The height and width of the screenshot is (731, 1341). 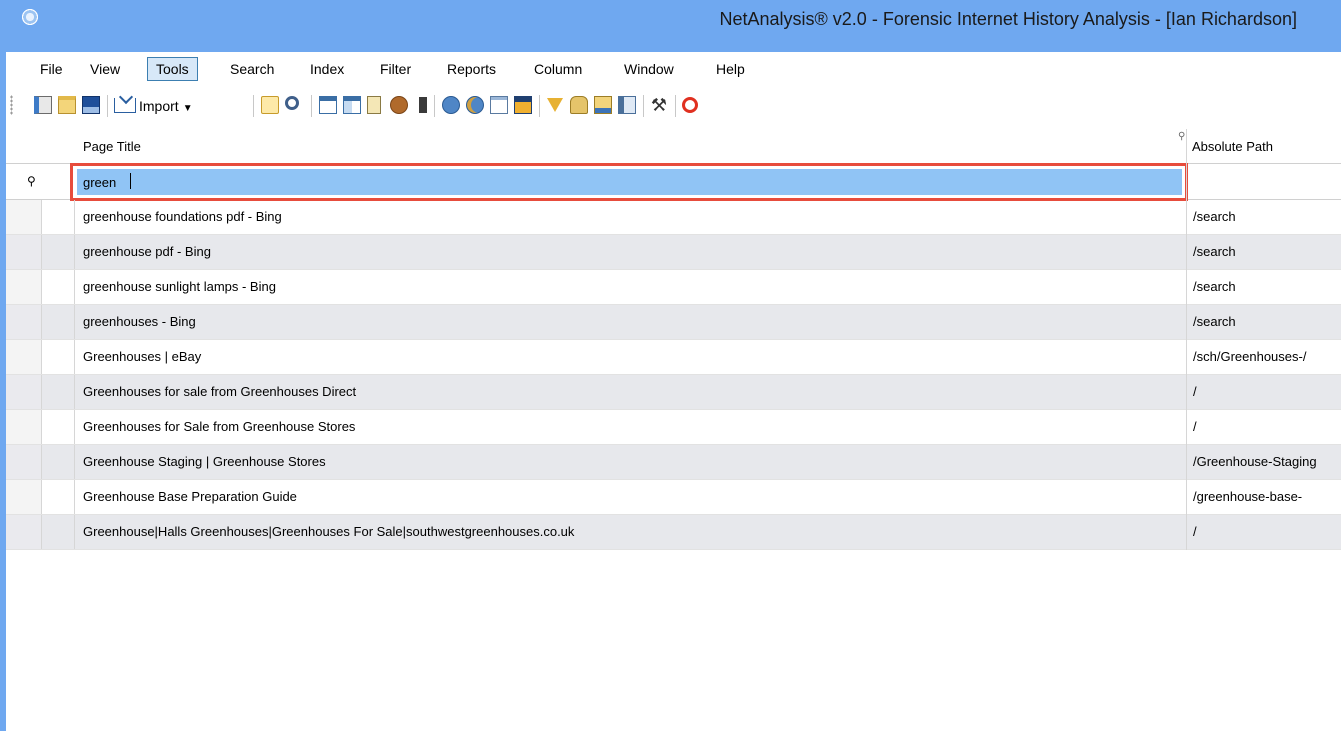 I want to click on menu-column: Column, so click(x=558, y=69).